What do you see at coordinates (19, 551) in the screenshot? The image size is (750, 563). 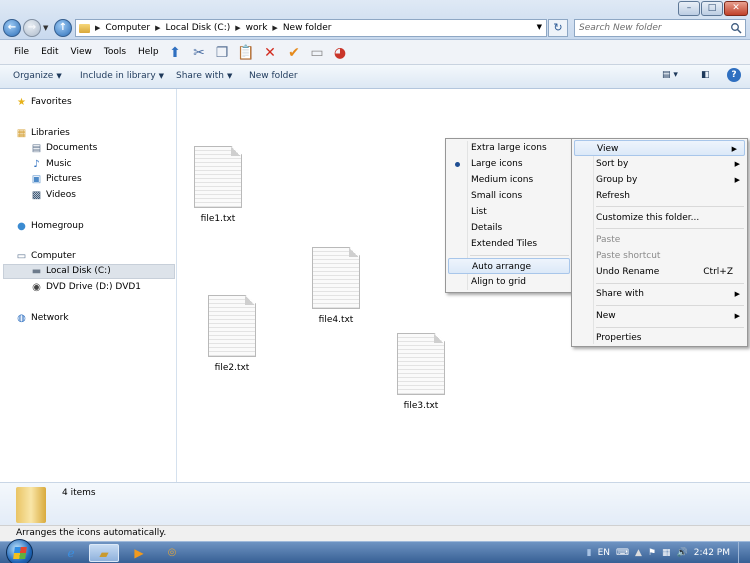 I see `start-button` at bounding box center [19, 551].